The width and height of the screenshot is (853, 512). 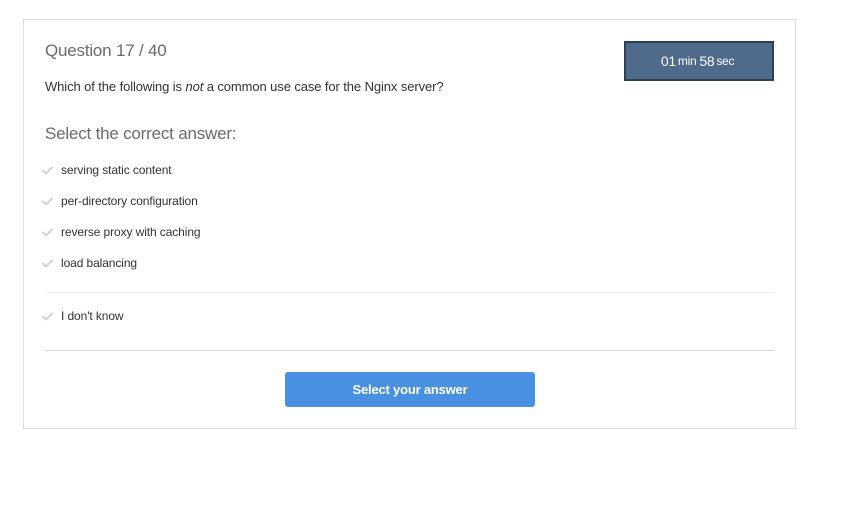 What do you see at coordinates (687, 61) in the screenshot?
I see `timer-min-label: min` at bounding box center [687, 61].